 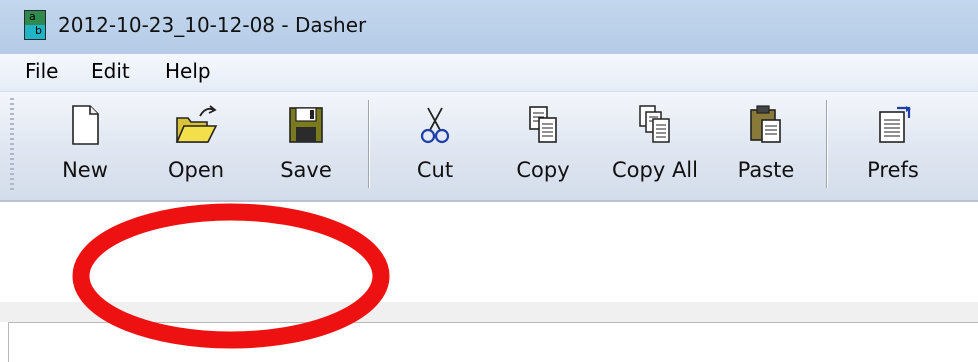 I want to click on open-folder-icon, so click(x=196, y=124).